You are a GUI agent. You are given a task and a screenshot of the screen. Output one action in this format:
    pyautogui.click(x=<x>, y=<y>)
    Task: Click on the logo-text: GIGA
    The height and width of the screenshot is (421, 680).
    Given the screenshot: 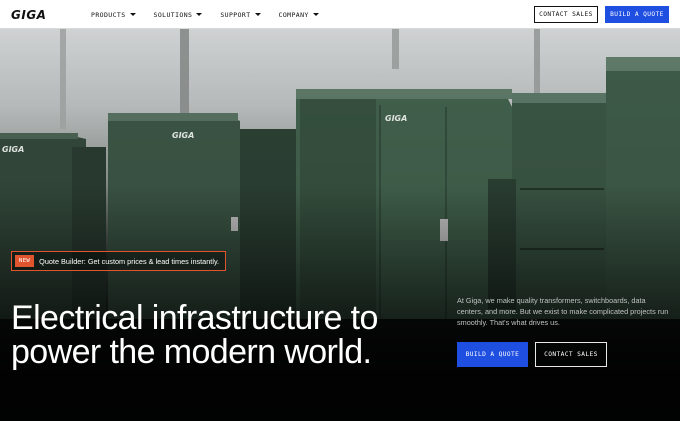 What is the action you would take?
    pyautogui.click(x=29, y=14)
    